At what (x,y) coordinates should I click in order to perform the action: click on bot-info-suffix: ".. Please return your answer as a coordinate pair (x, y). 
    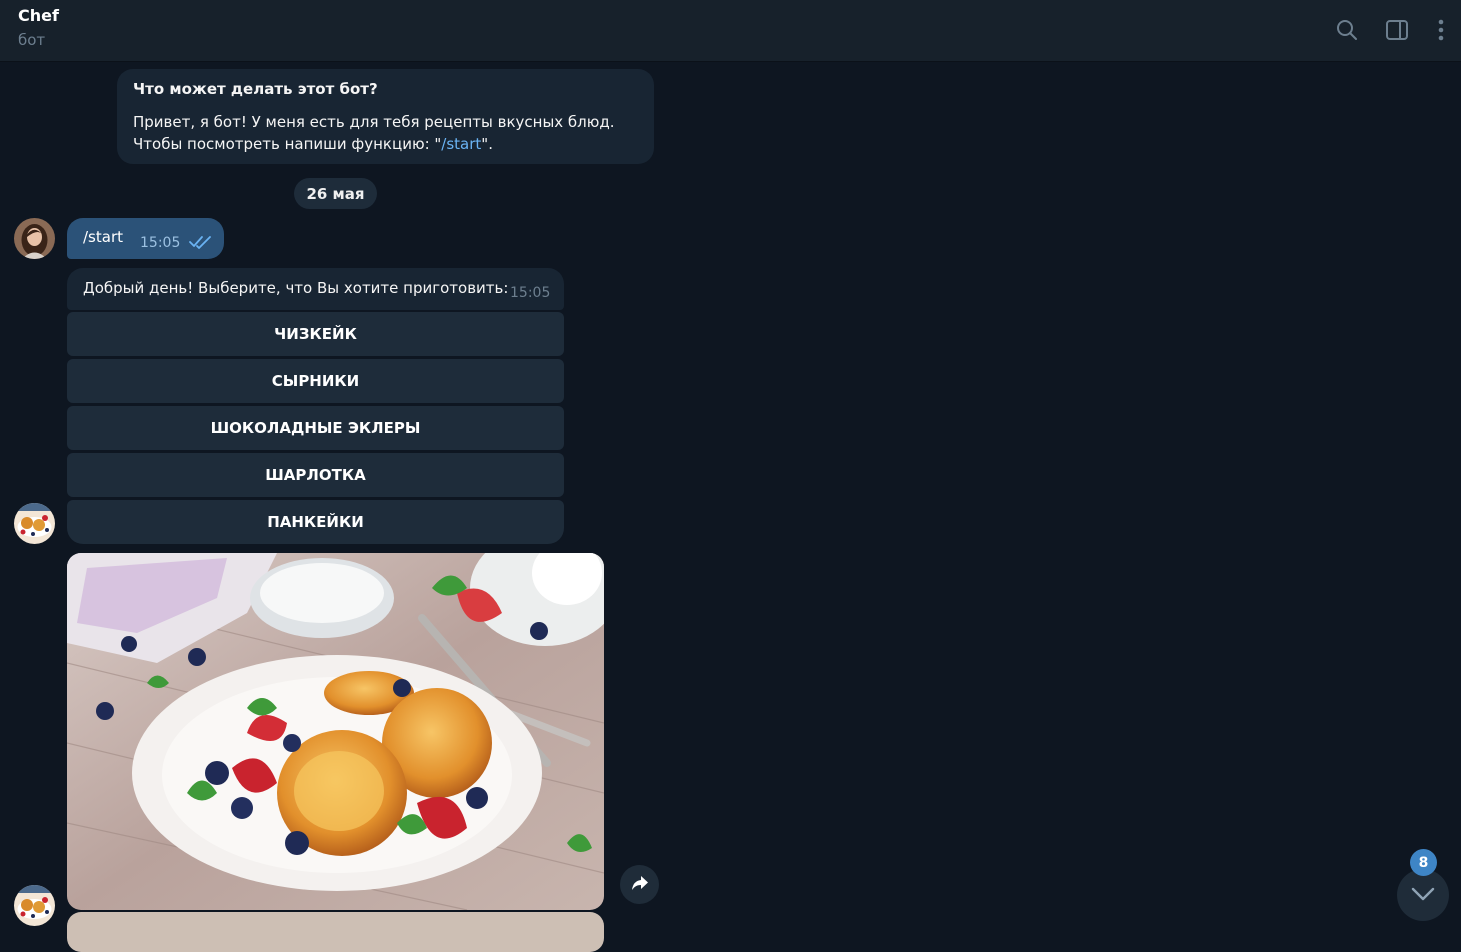
    Looking at the image, I should click on (487, 144).